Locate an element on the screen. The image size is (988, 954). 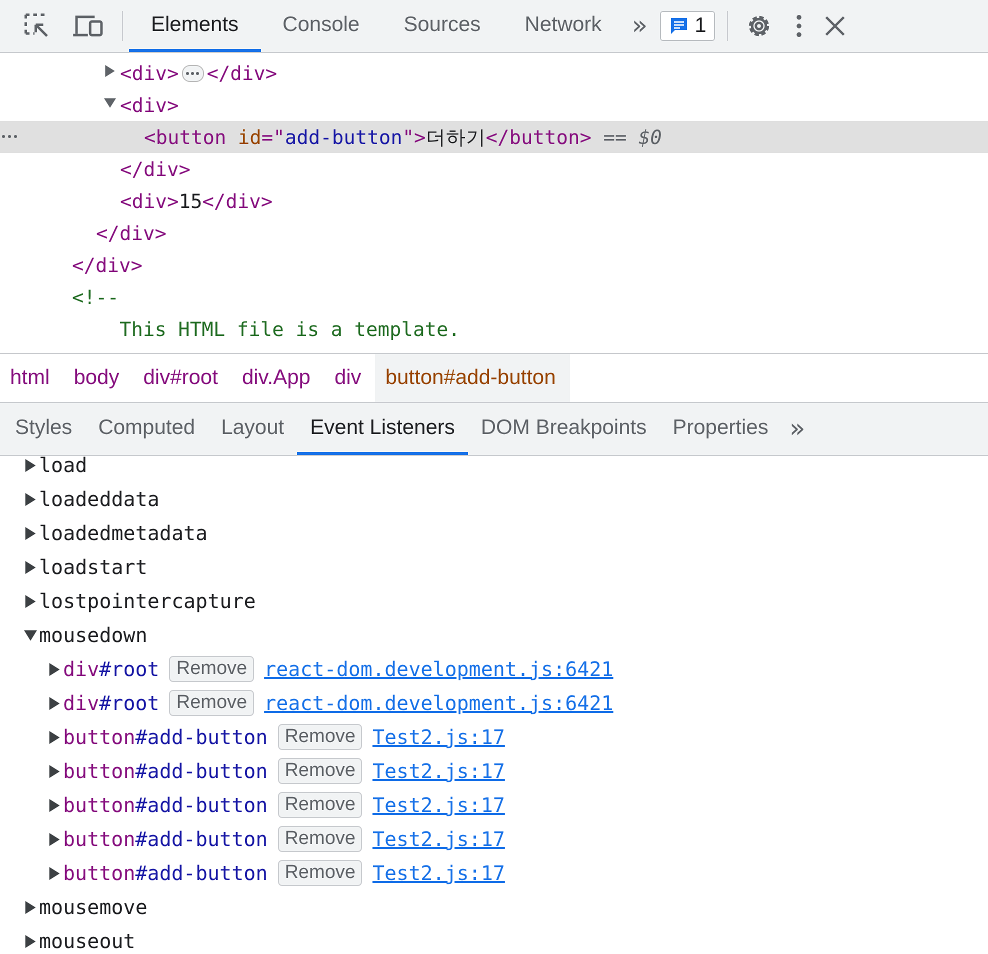
selection-marker: == is located at coordinates (615, 137).